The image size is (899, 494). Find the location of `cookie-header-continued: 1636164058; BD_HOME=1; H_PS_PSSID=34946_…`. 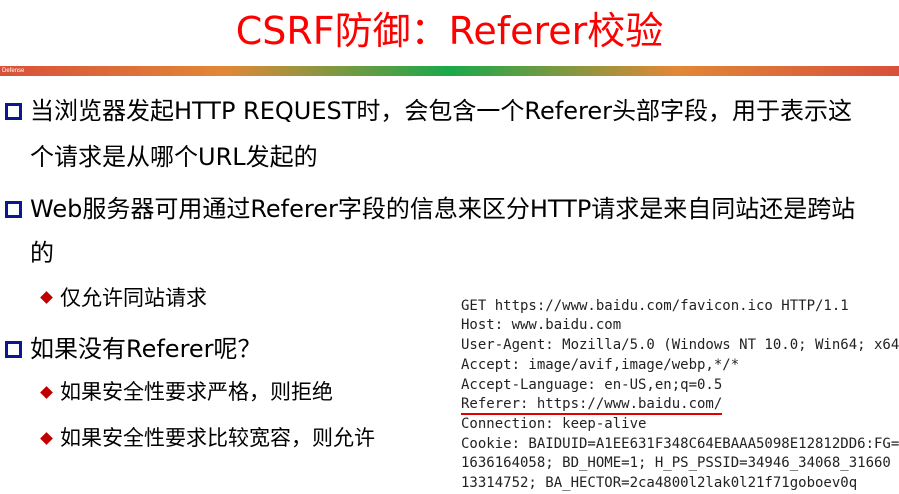

cookie-header-continued: 1636164058; BD_HOME=1; H_PS_PSSID=34946_… is located at coordinates (676, 463).